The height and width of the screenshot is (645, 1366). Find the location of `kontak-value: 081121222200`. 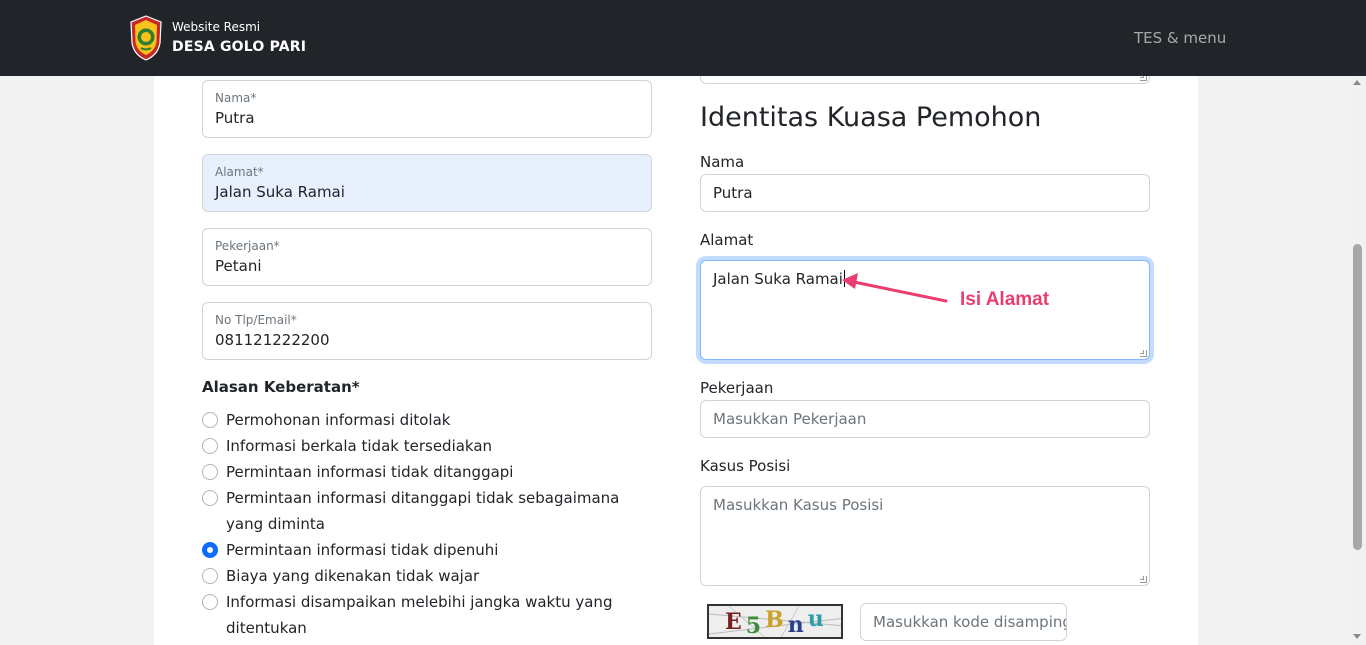

kontak-value: 081121222200 is located at coordinates (272, 340).